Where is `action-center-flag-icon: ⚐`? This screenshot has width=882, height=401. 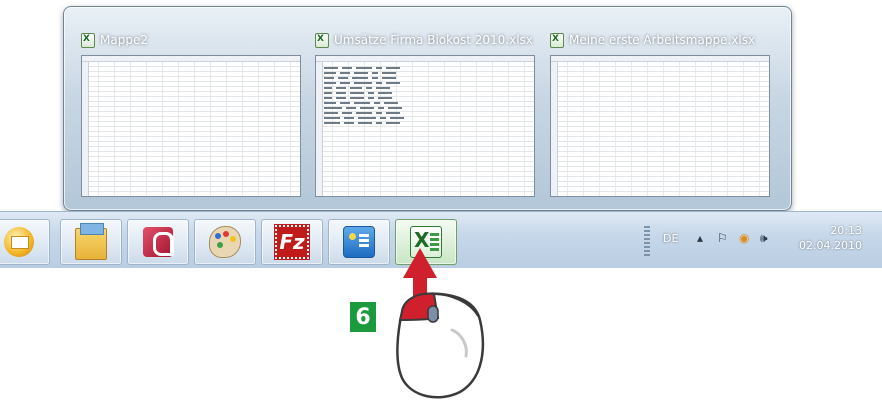 action-center-flag-icon: ⚐ is located at coordinates (722, 238).